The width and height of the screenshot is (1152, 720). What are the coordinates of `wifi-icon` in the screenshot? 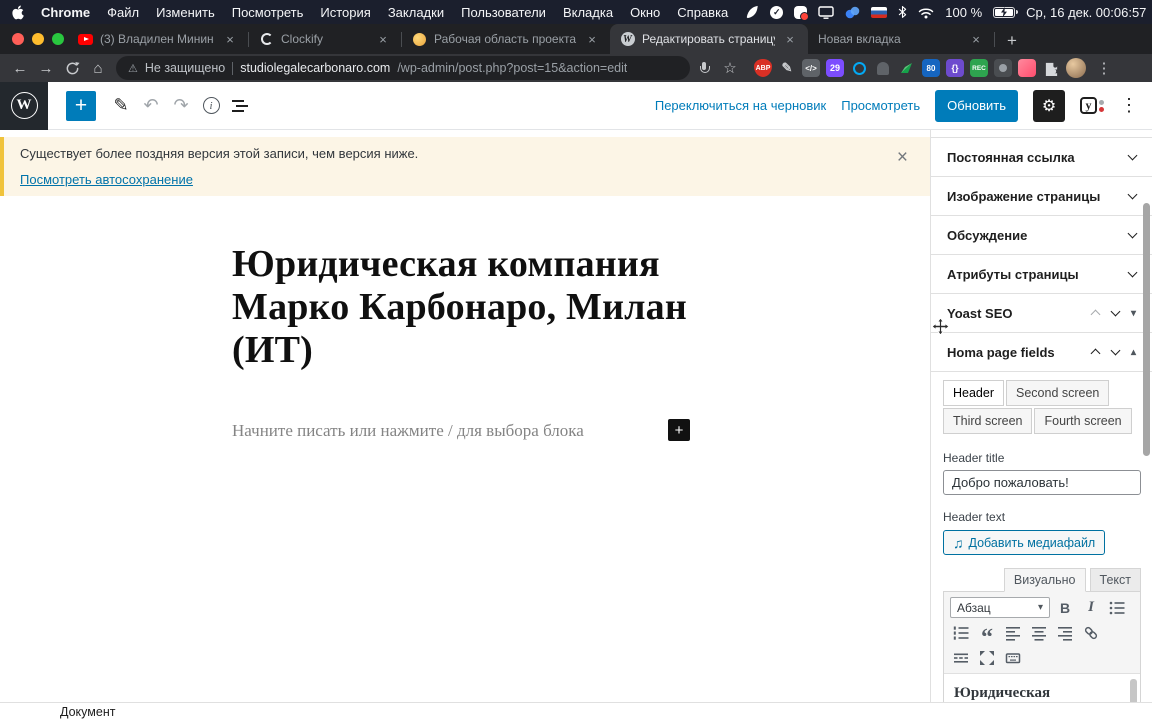 It's located at (926, 12).